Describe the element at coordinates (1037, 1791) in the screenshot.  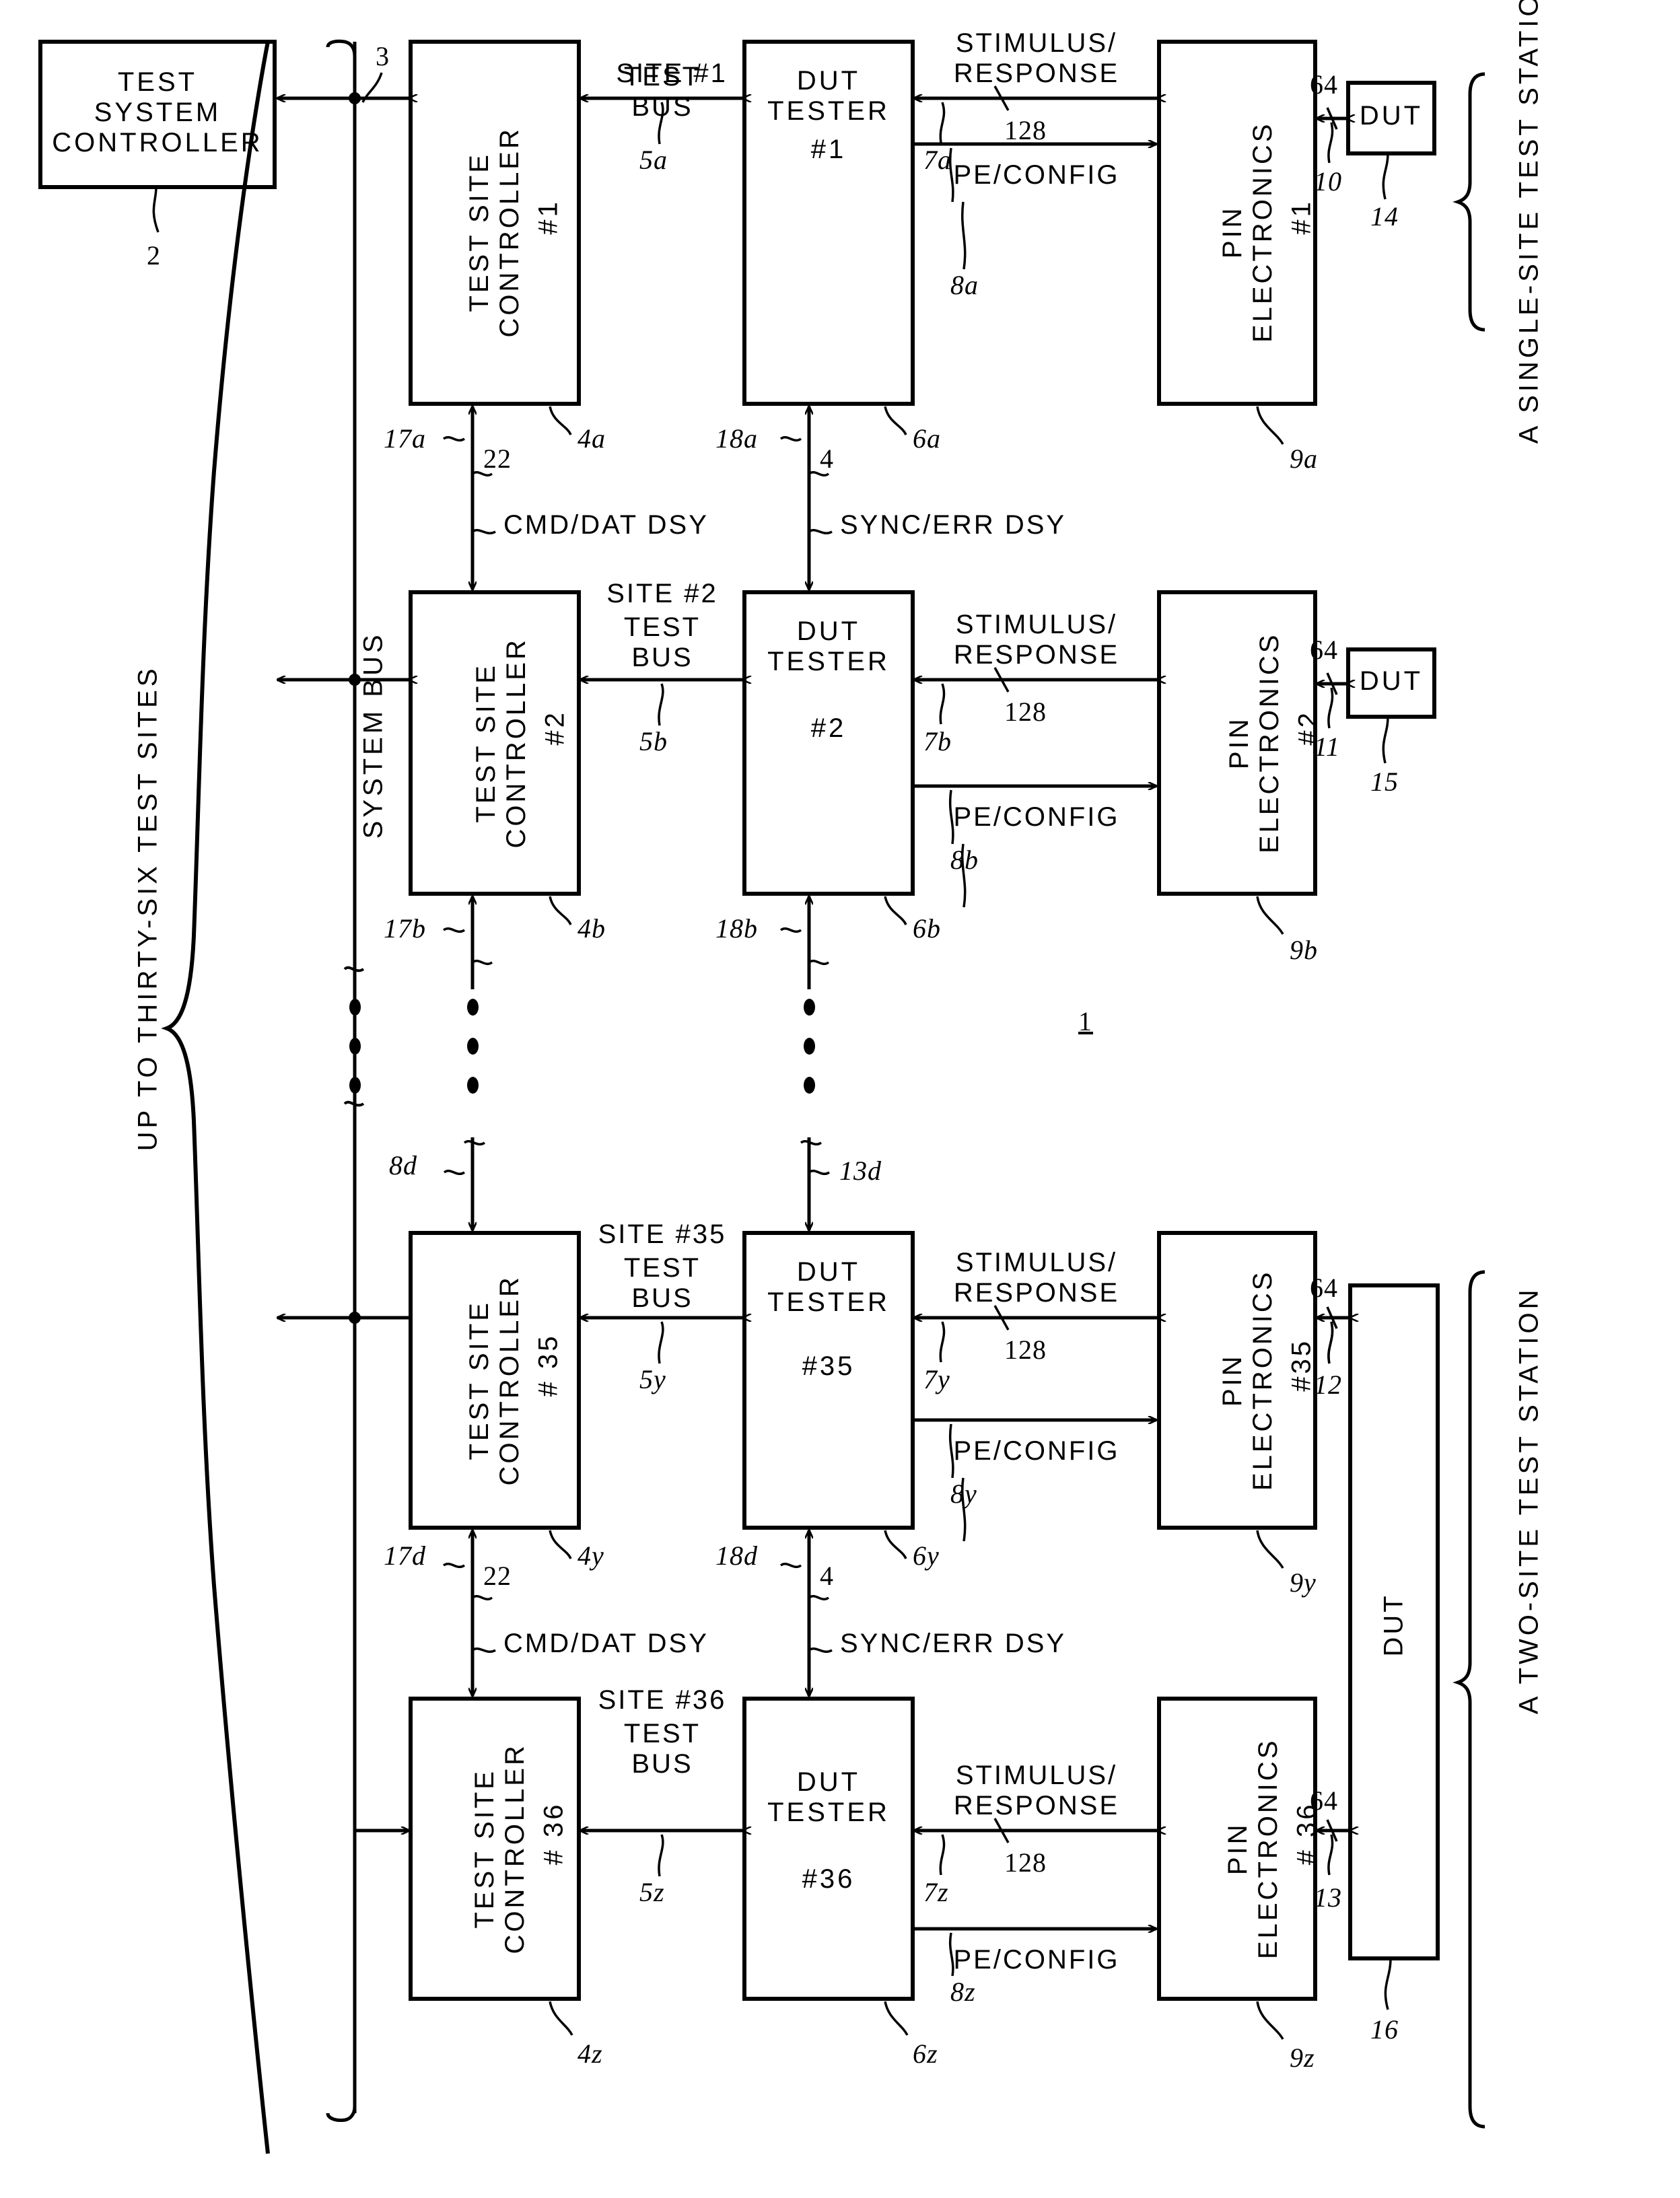
I see `row-3-stimulus-label: STIMULUS/ RESPONSE` at that location.